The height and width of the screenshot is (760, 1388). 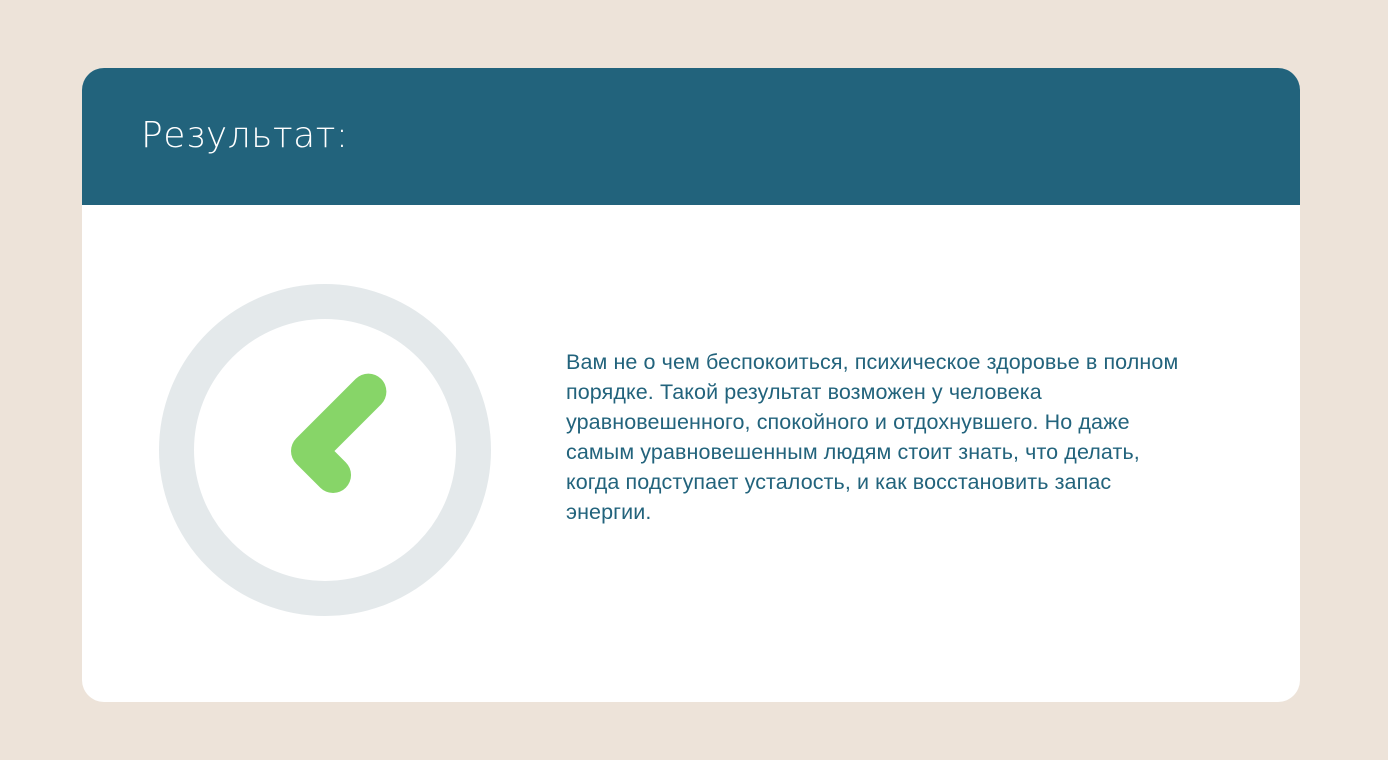 I want to click on check-circle-graphic, so click(x=325, y=450).